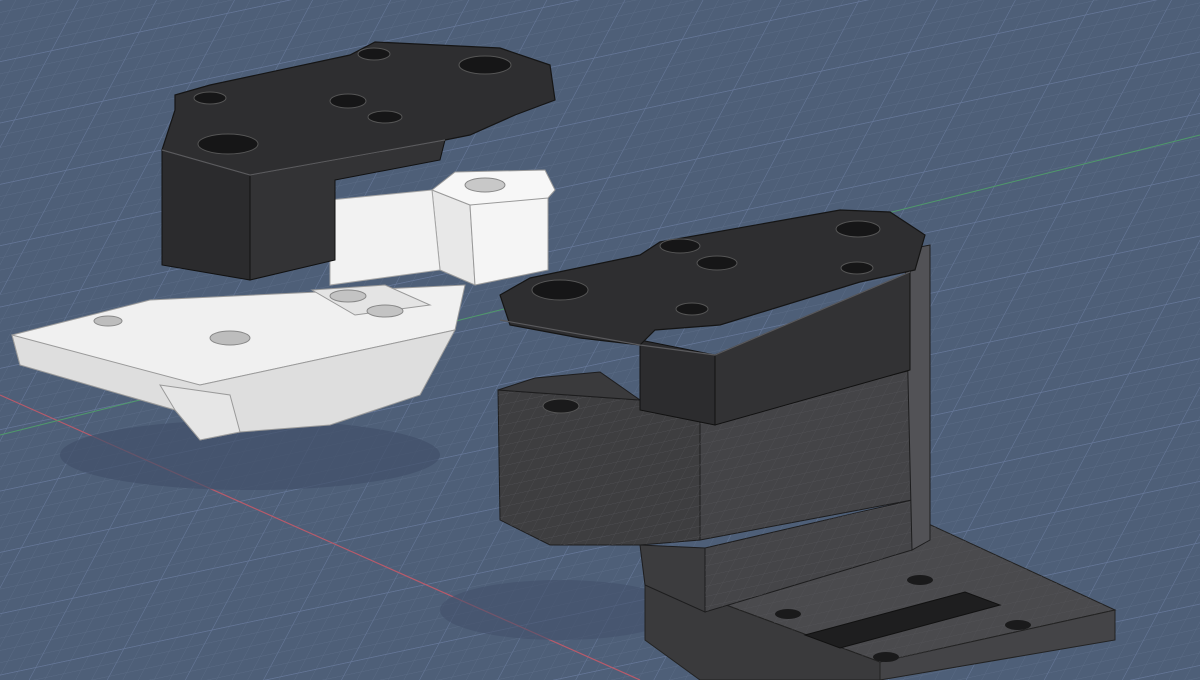 This screenshot has width=1200, height=680. I want to click on right-shadow, so click(560, 610).